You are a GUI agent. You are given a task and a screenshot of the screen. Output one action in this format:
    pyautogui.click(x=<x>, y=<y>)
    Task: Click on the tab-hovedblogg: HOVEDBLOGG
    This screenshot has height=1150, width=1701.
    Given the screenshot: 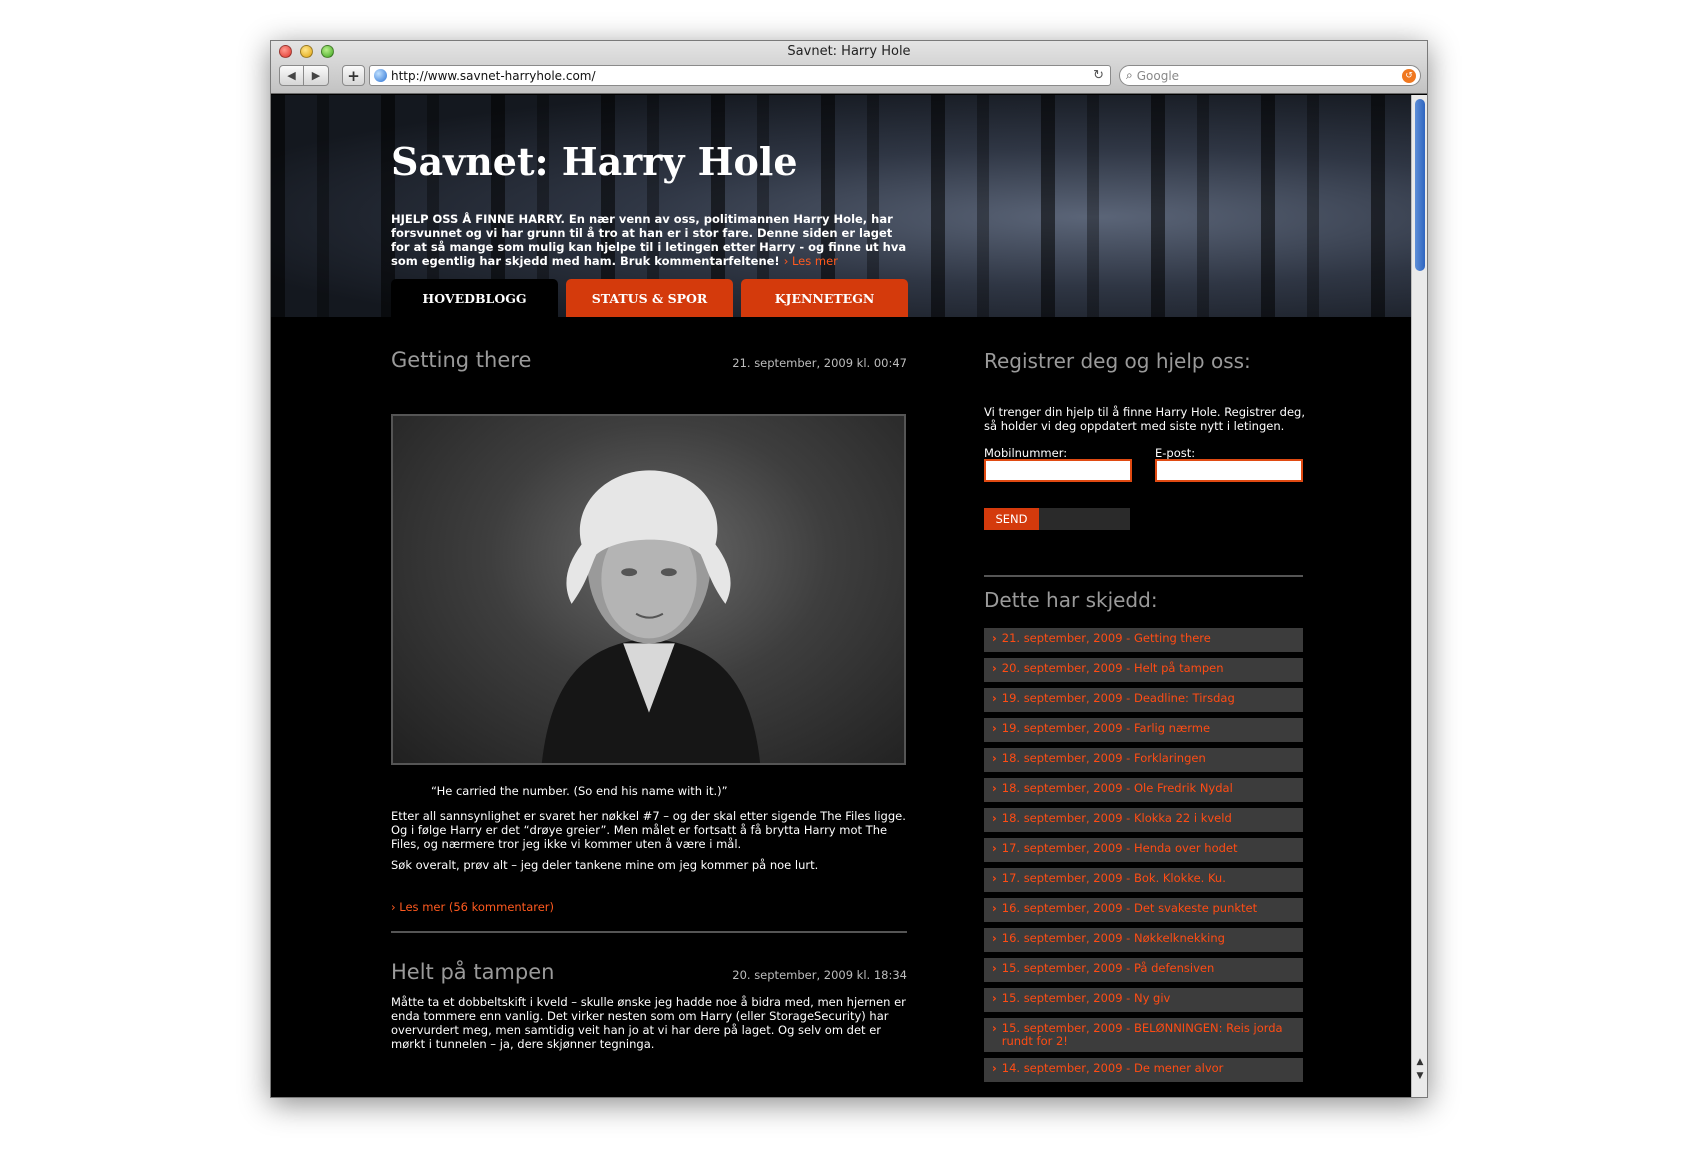 What is the action you would take?
    pyautogui.click(x=474, y=298)
    